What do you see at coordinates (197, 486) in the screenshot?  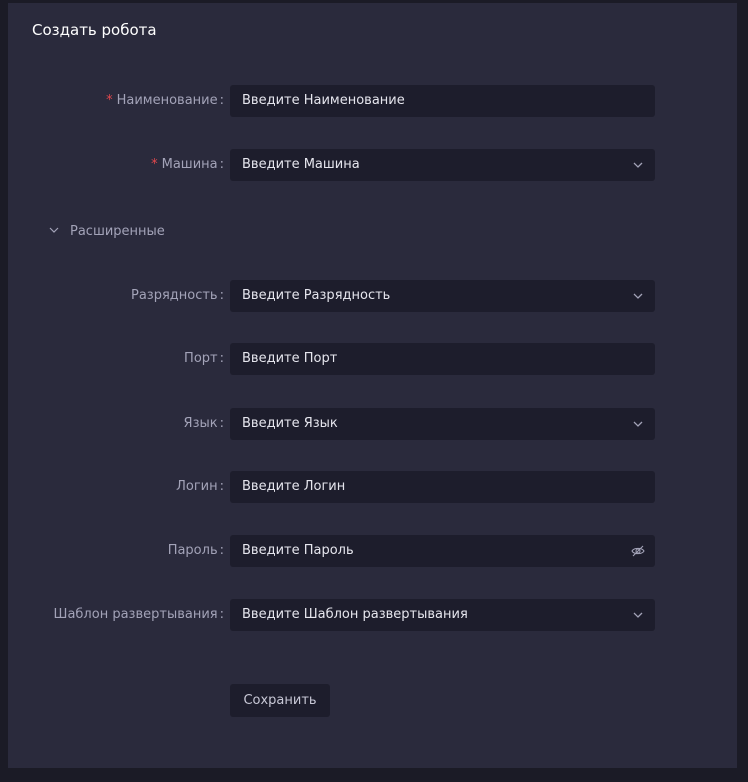 I see `login-label-text: Логин` at bounding box center [197, 486].